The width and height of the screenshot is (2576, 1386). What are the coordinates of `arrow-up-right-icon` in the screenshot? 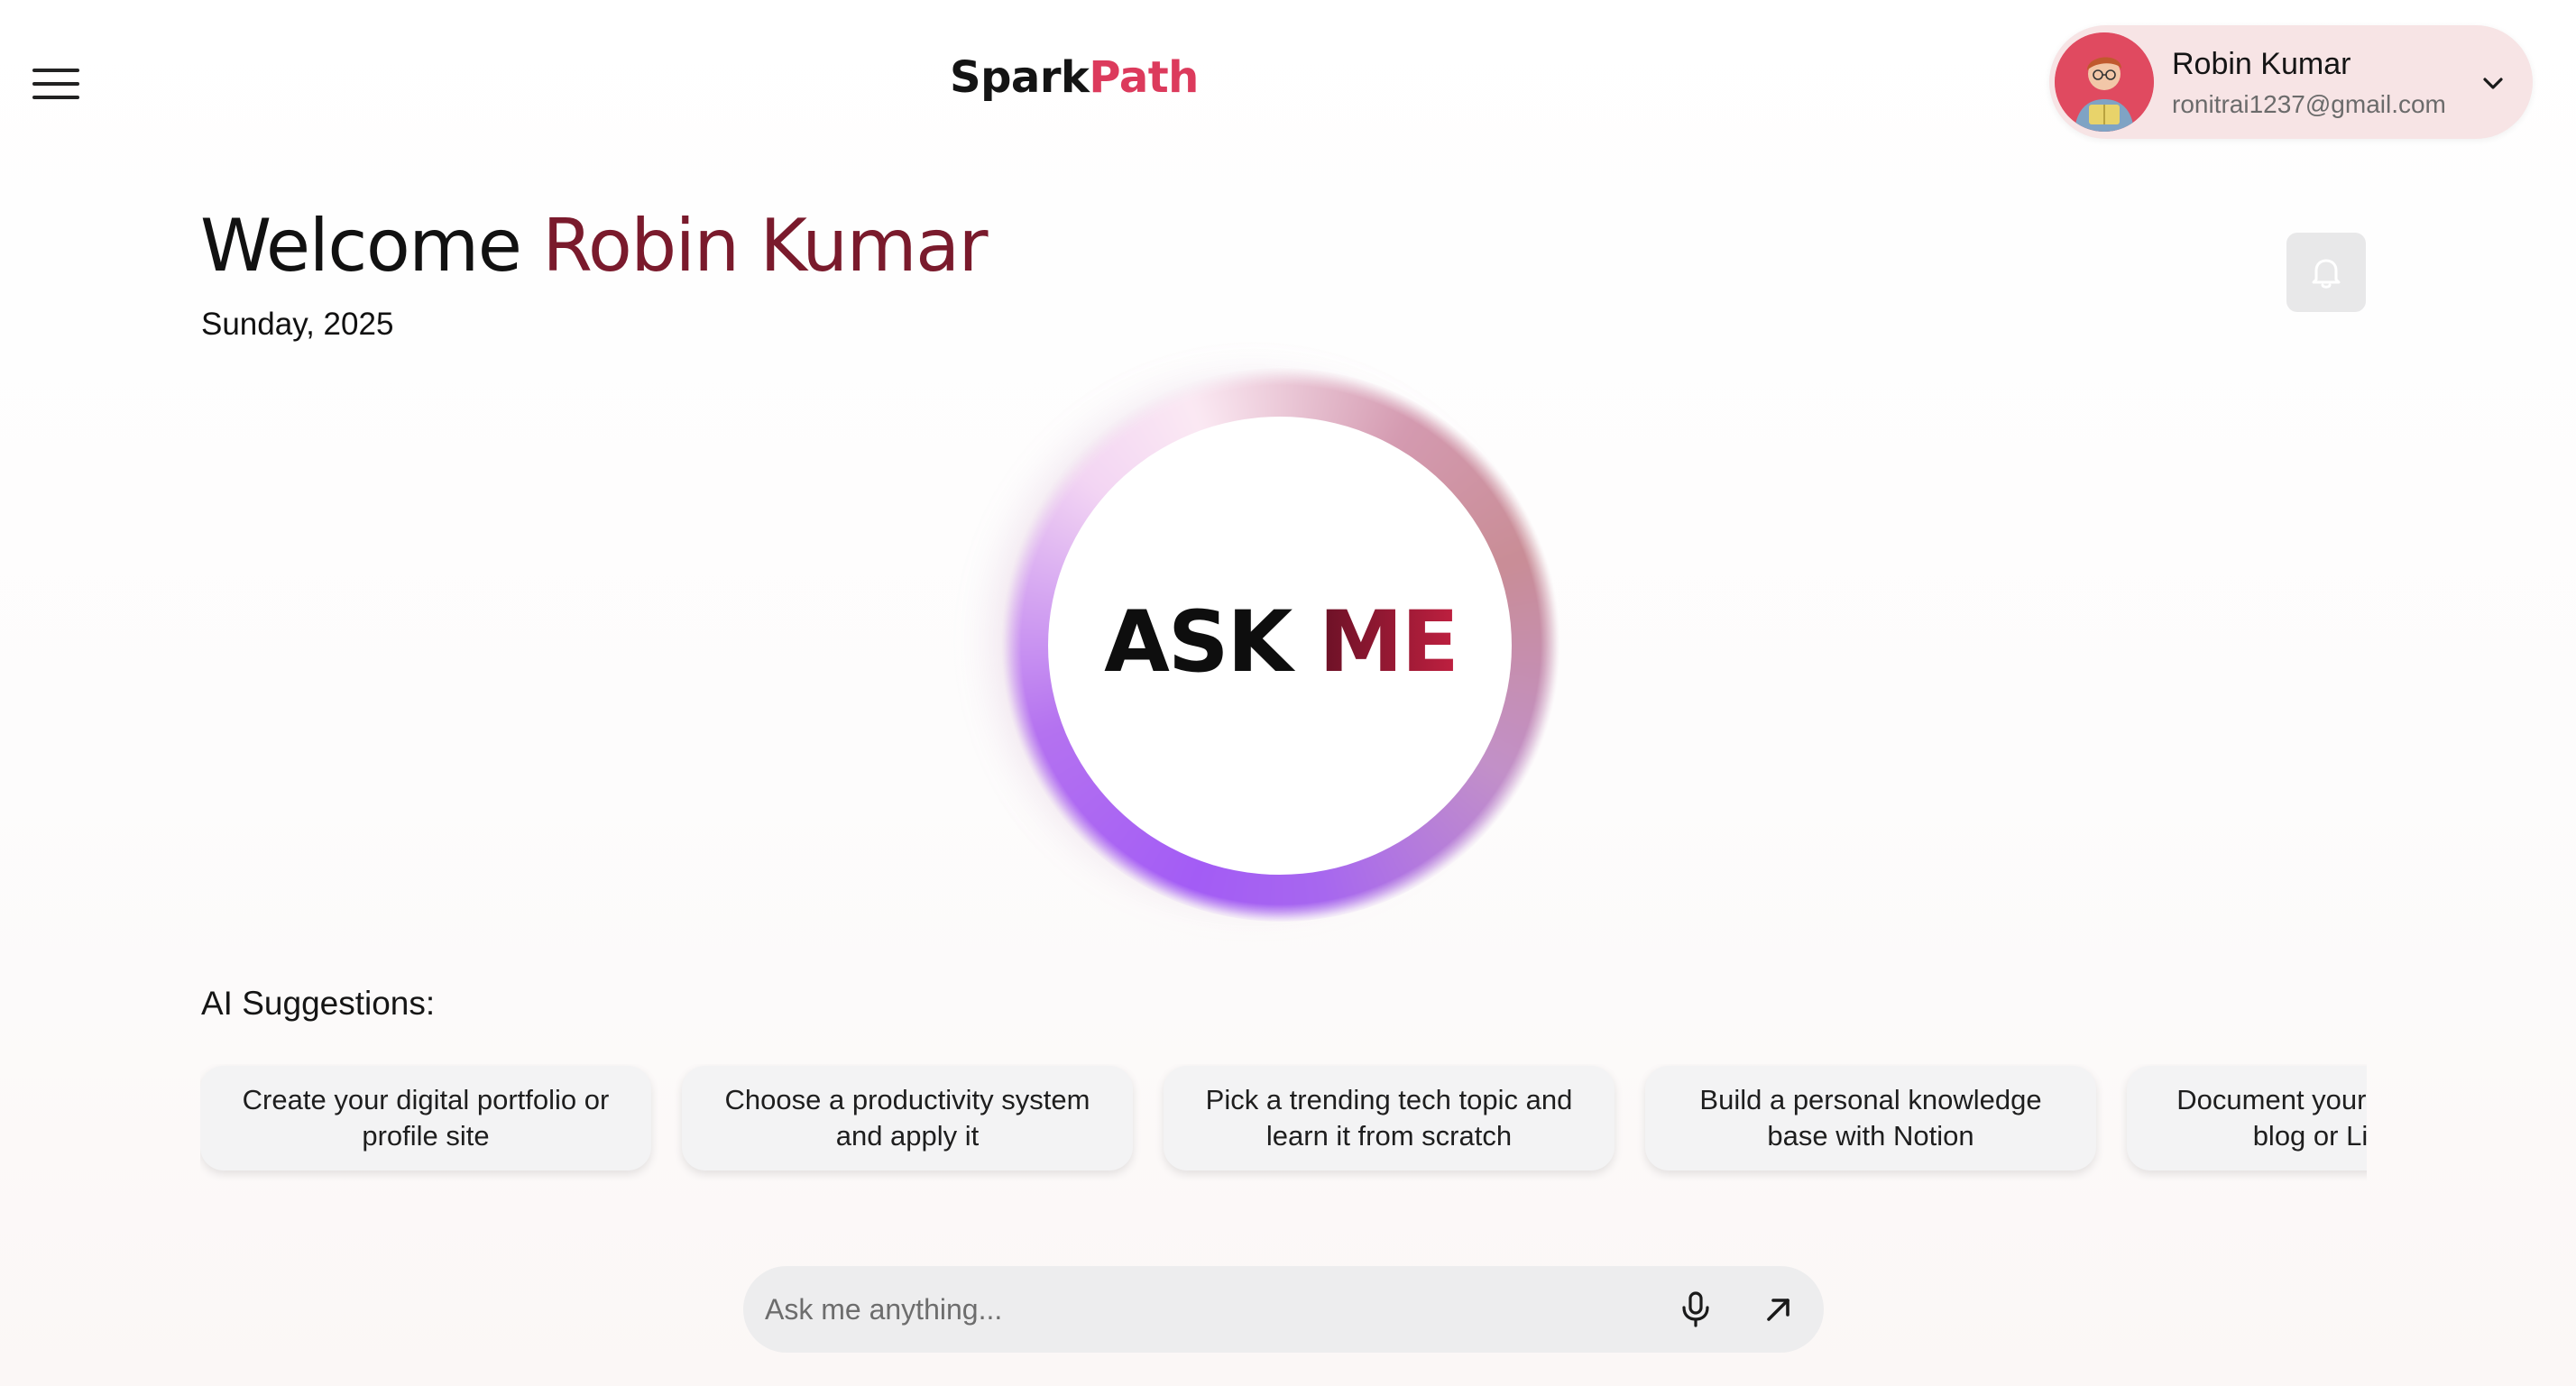 It's located at (1779, 1309).